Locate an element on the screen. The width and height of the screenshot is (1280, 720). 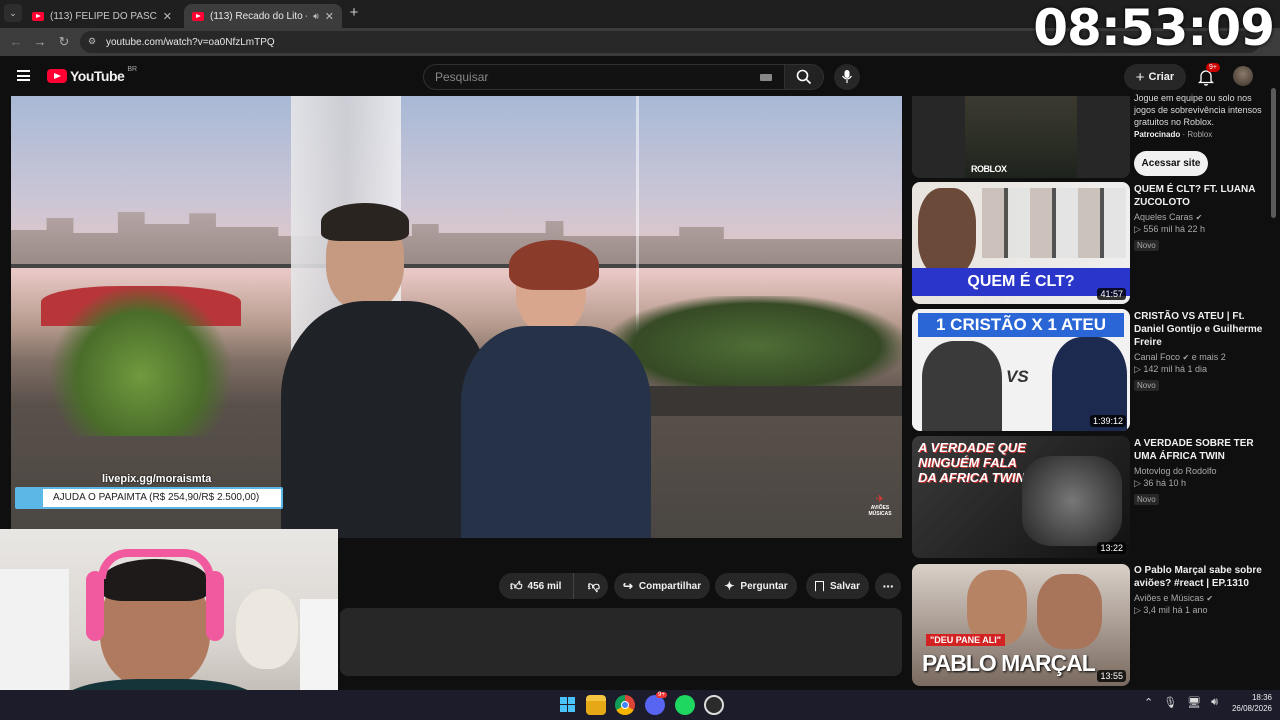
url-text: youtube.com/watch?v=oa0NfzLmTPQ is located at coordinates (190, 42).